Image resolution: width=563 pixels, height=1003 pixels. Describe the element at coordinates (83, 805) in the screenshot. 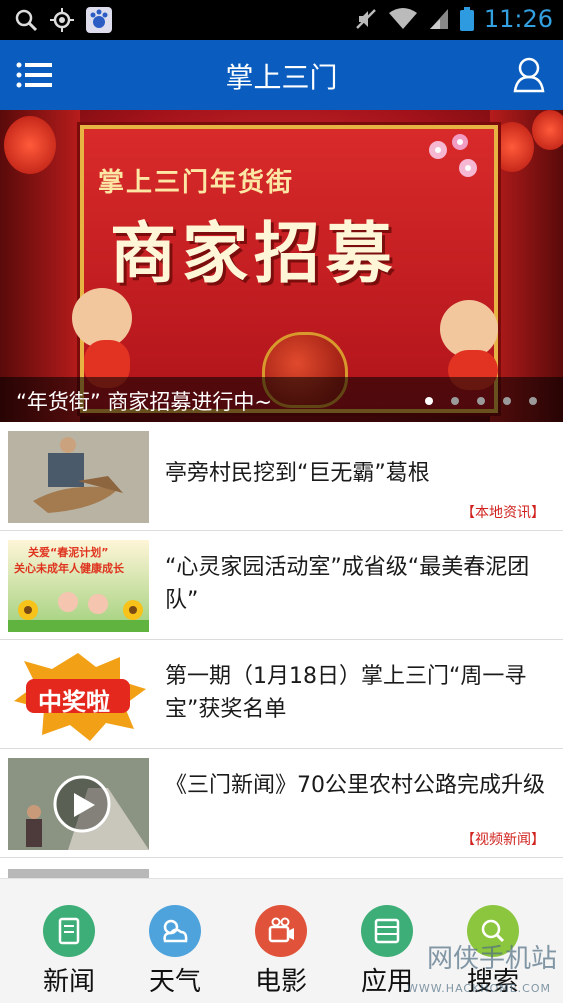

I see `play-icon` at that location.